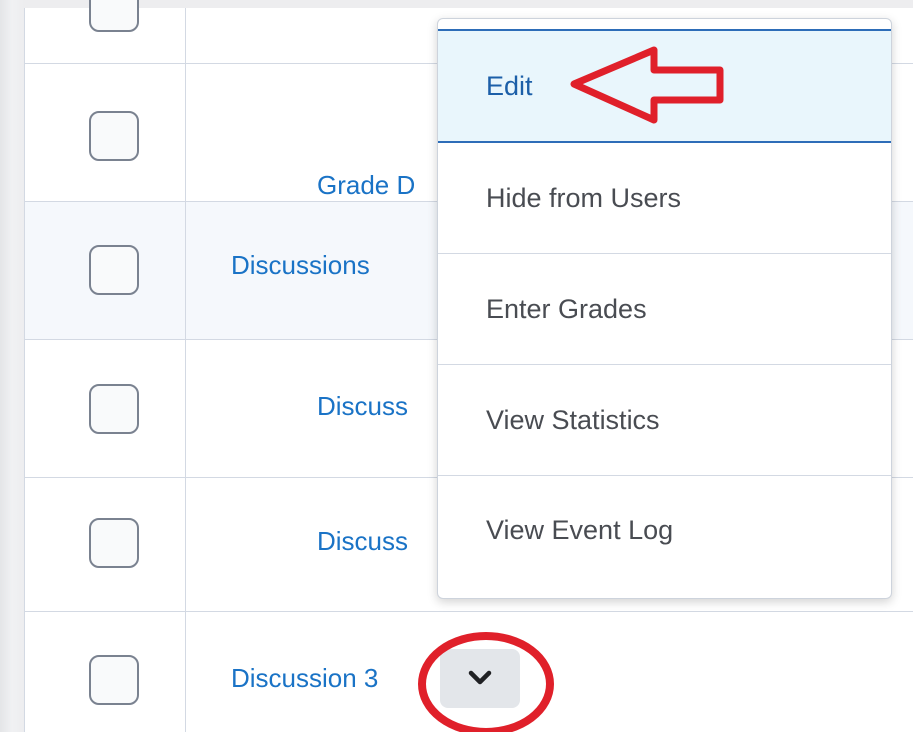  I want to click on annotation-arrow-icon, so click(647, 85).